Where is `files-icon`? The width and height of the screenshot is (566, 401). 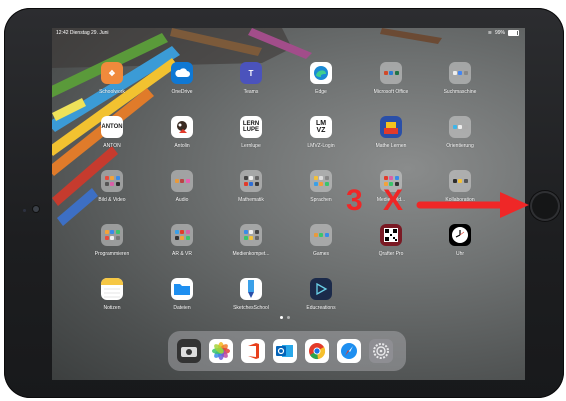 files-icon is located at coordinates (182, 289).